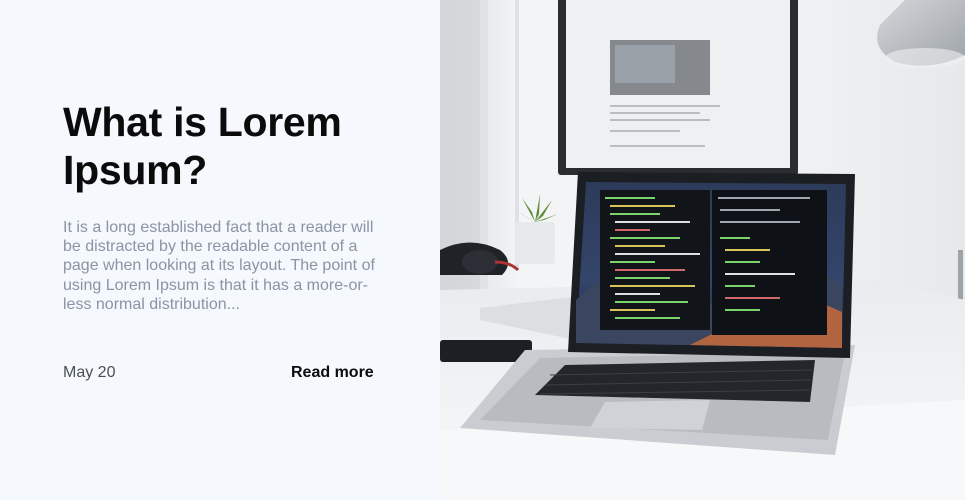  Describe the element at coordinates (89, 372) in the screenshot. I see `post-date: May 20` at that location.